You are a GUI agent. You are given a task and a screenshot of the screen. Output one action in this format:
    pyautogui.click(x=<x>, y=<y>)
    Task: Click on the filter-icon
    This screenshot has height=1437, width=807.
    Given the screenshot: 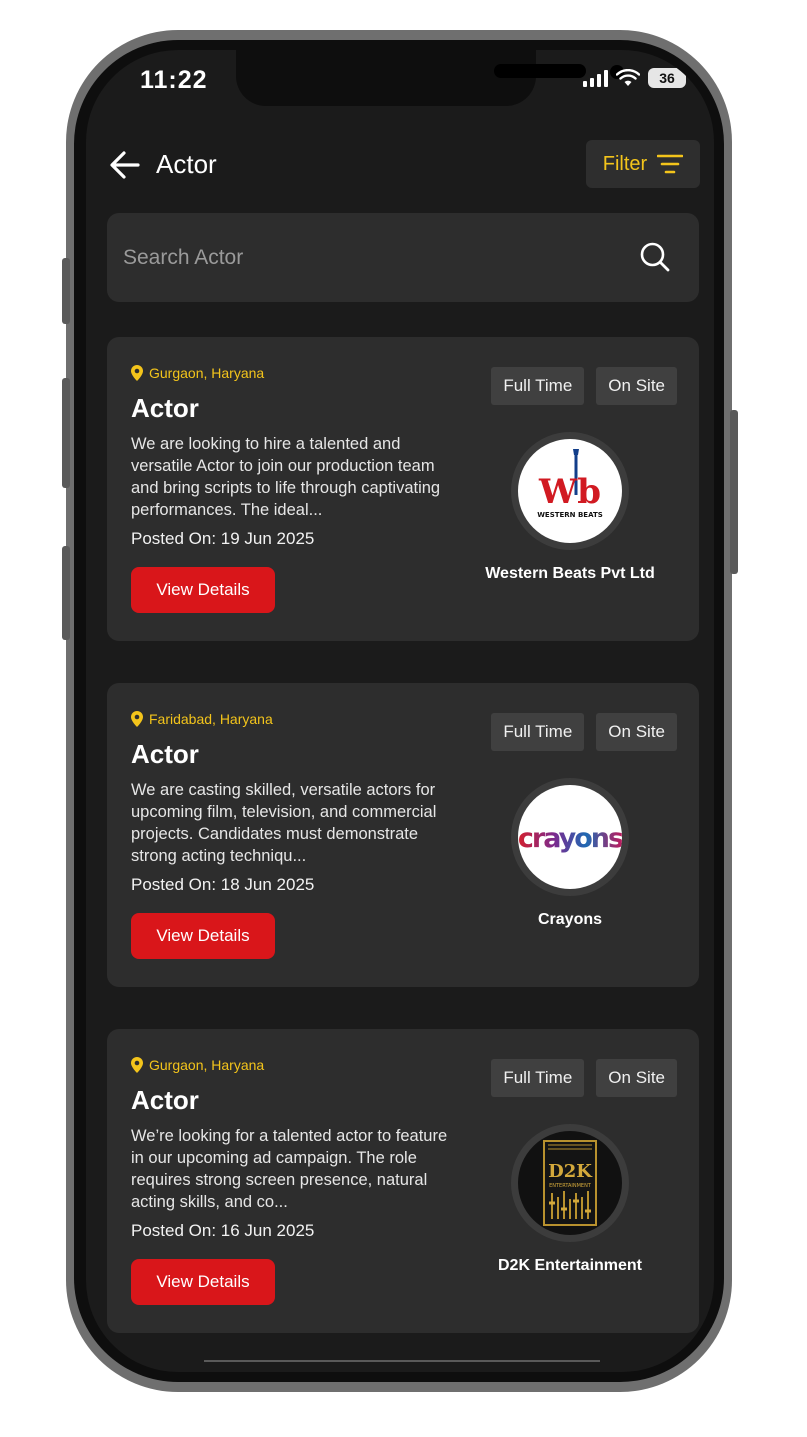 What is the action you would take?
    pyautogui.click(x=670, y=164)
    